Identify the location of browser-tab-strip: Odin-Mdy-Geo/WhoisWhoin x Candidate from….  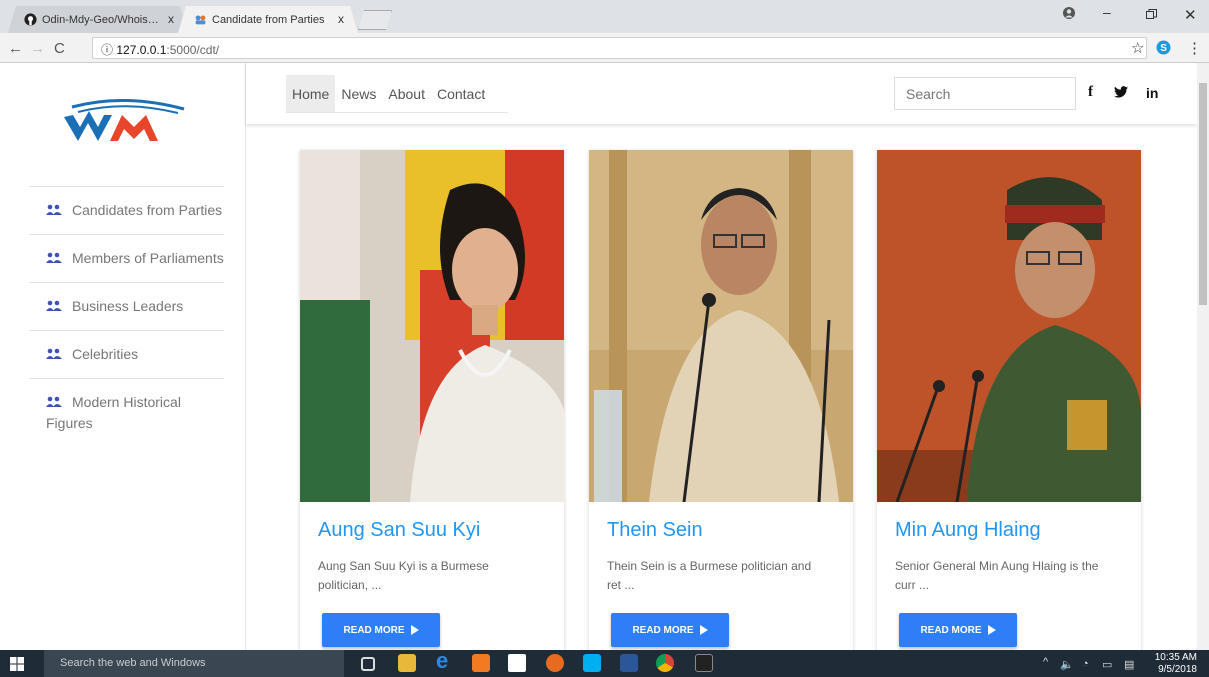
(604, 16).